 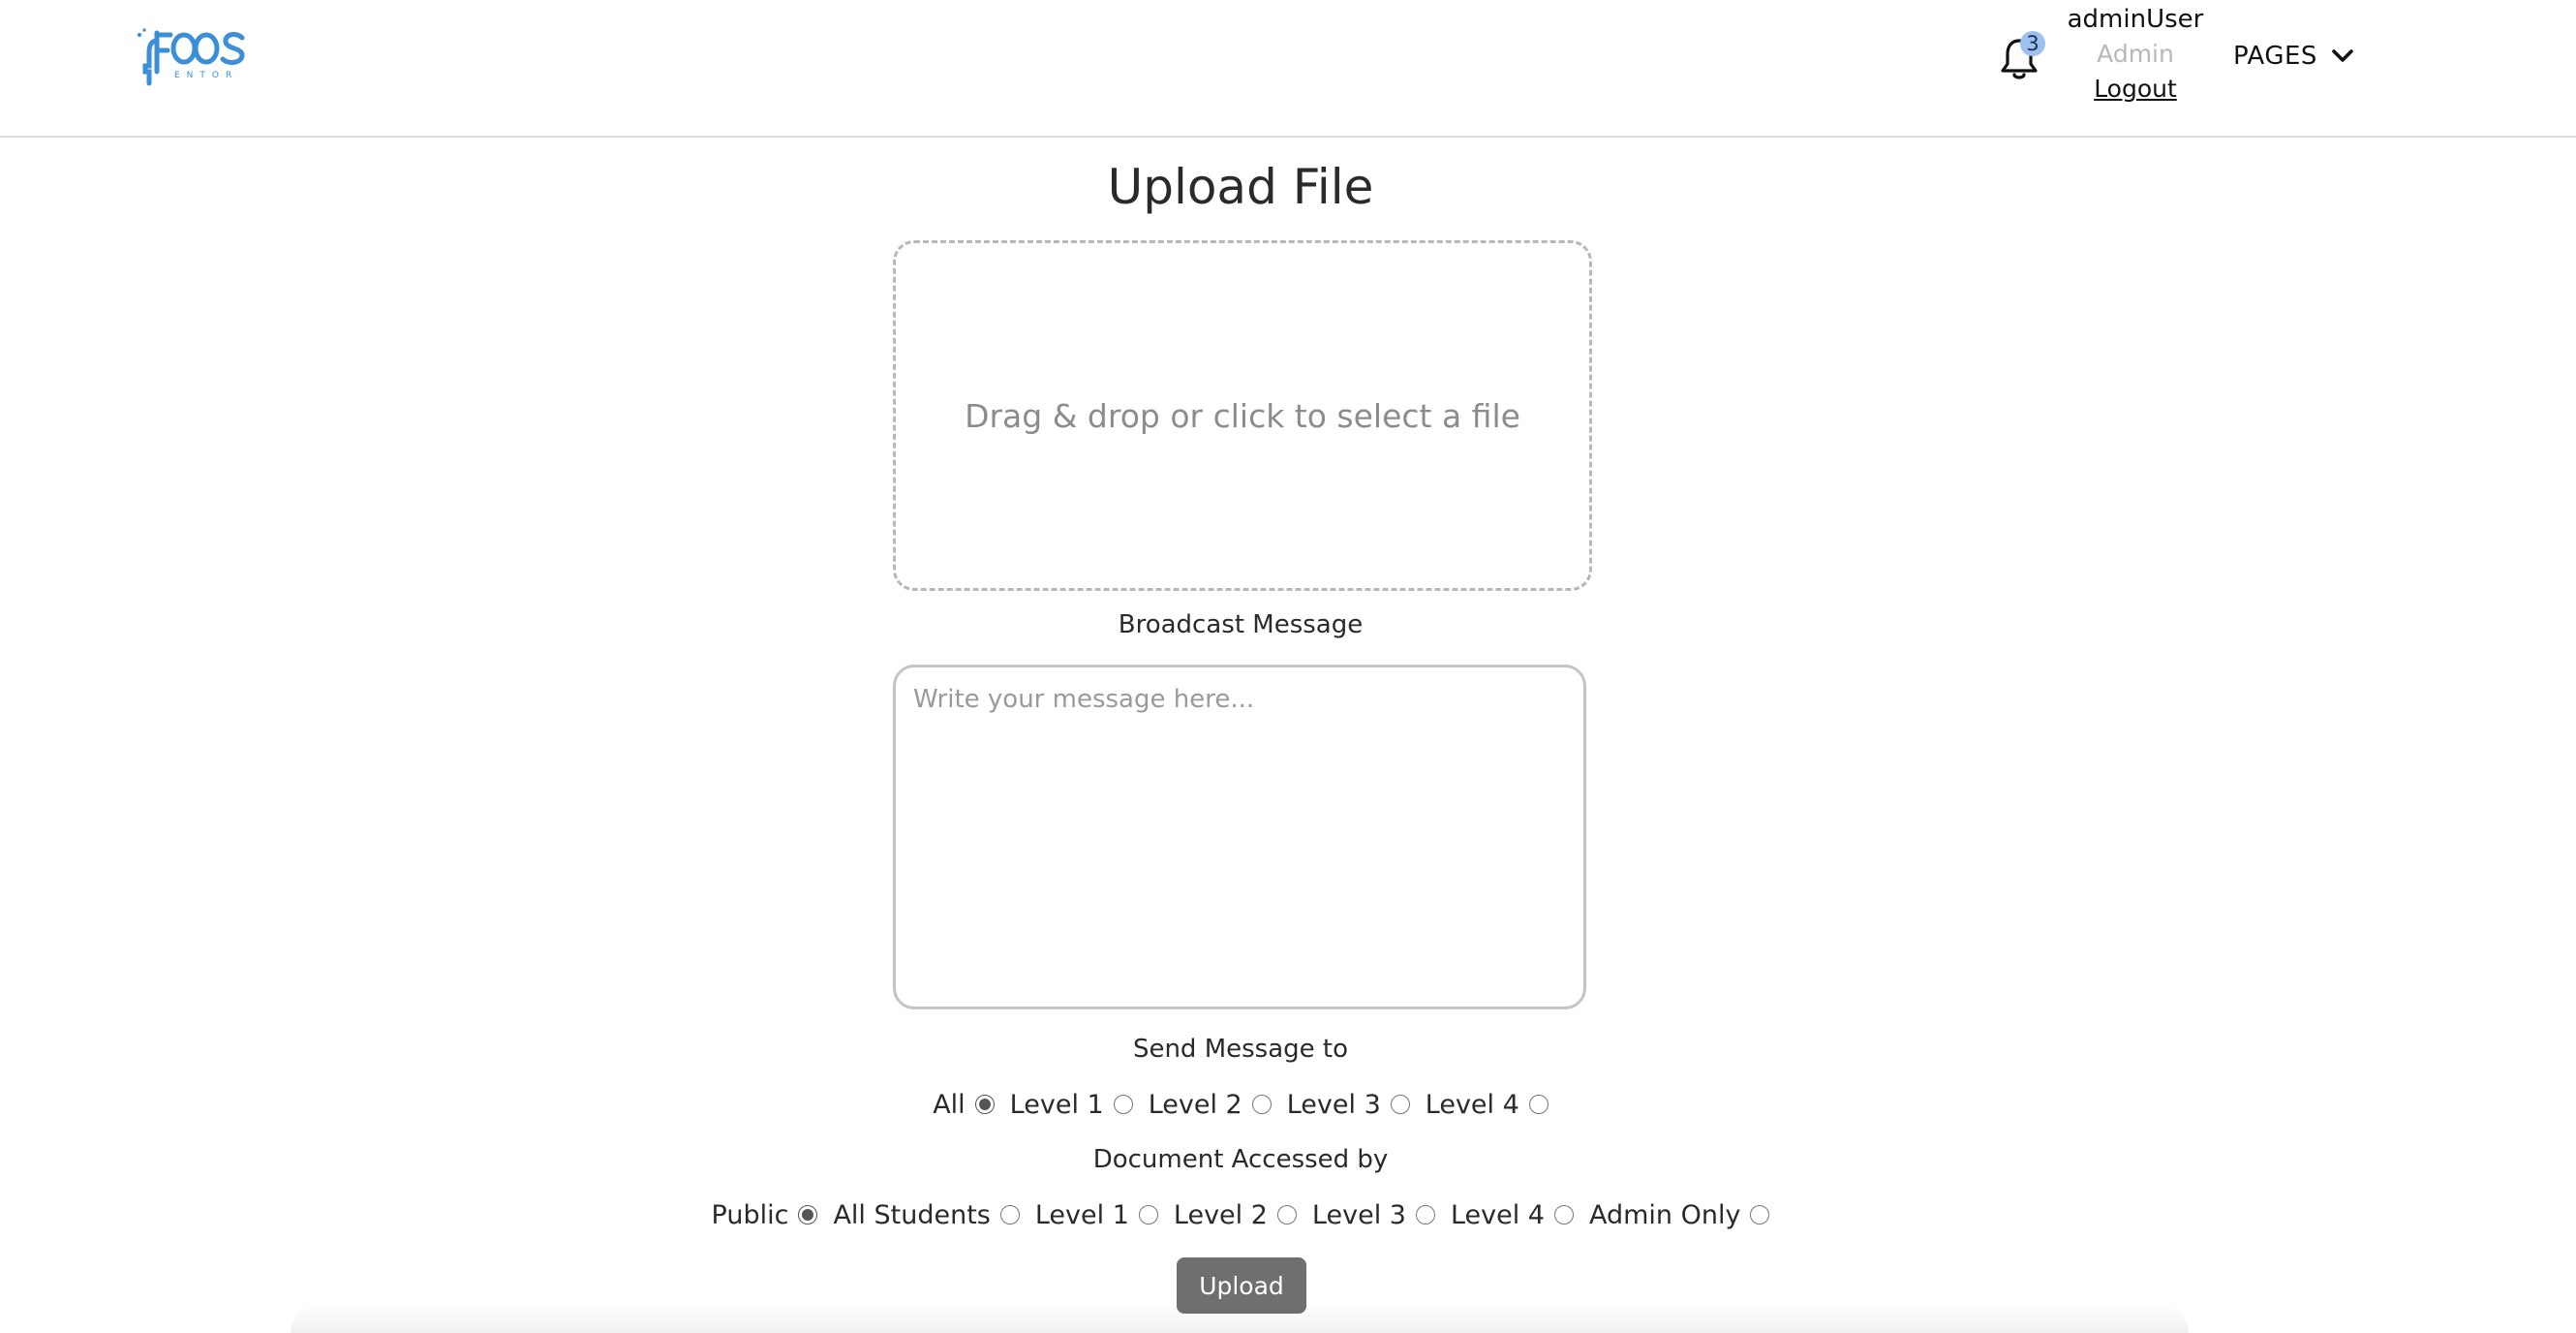 What do you see at coordinates (2275, 56) in the screenshot?
I see `pages-dropdown-label: PAGES` at bounding box center [2275, 56].